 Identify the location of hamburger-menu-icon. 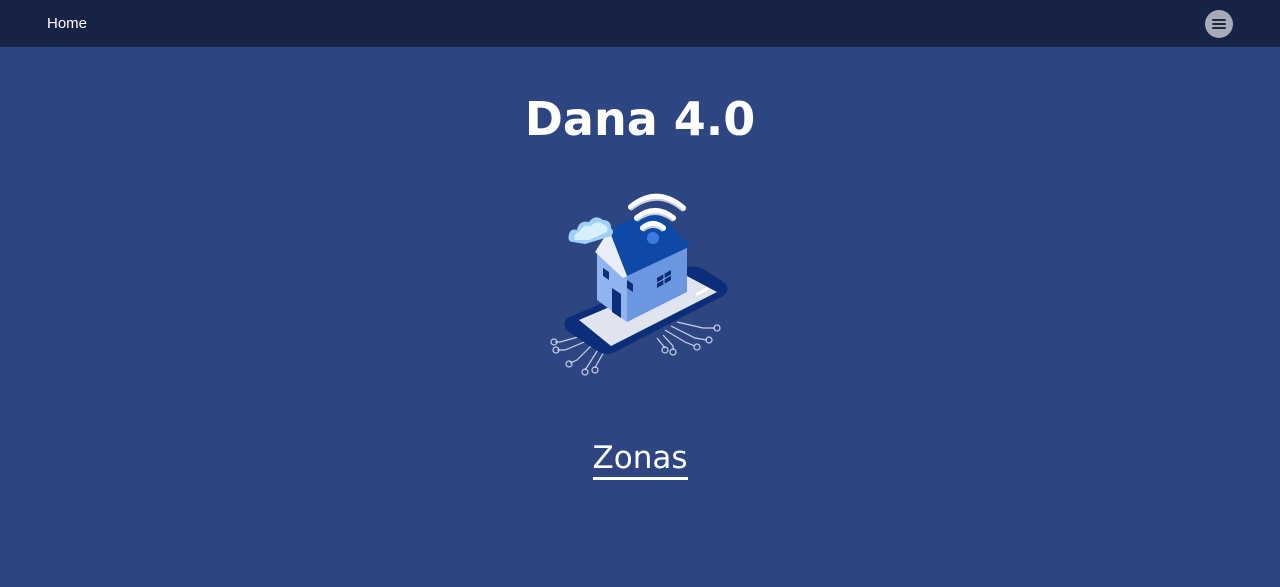
(1219, 24).